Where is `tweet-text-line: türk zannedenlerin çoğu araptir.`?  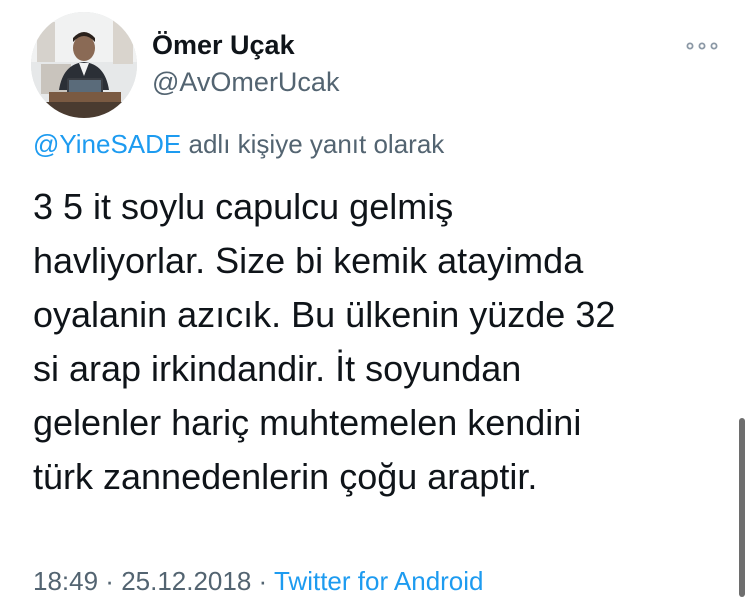
tweet-text-line: türk zannedenlerin çoğu araptir. is located at coordinates (285, 476).